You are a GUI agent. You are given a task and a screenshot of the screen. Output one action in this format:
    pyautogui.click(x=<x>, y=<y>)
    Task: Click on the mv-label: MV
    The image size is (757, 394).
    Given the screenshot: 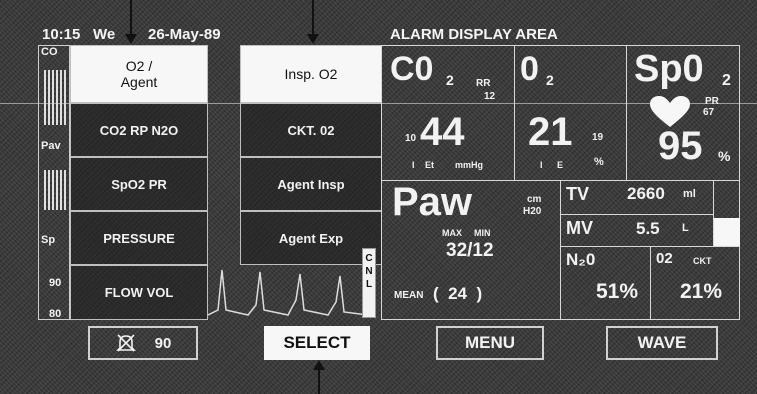 What is the action you would take?
    pyautogui.click(x=579, y=228)
    